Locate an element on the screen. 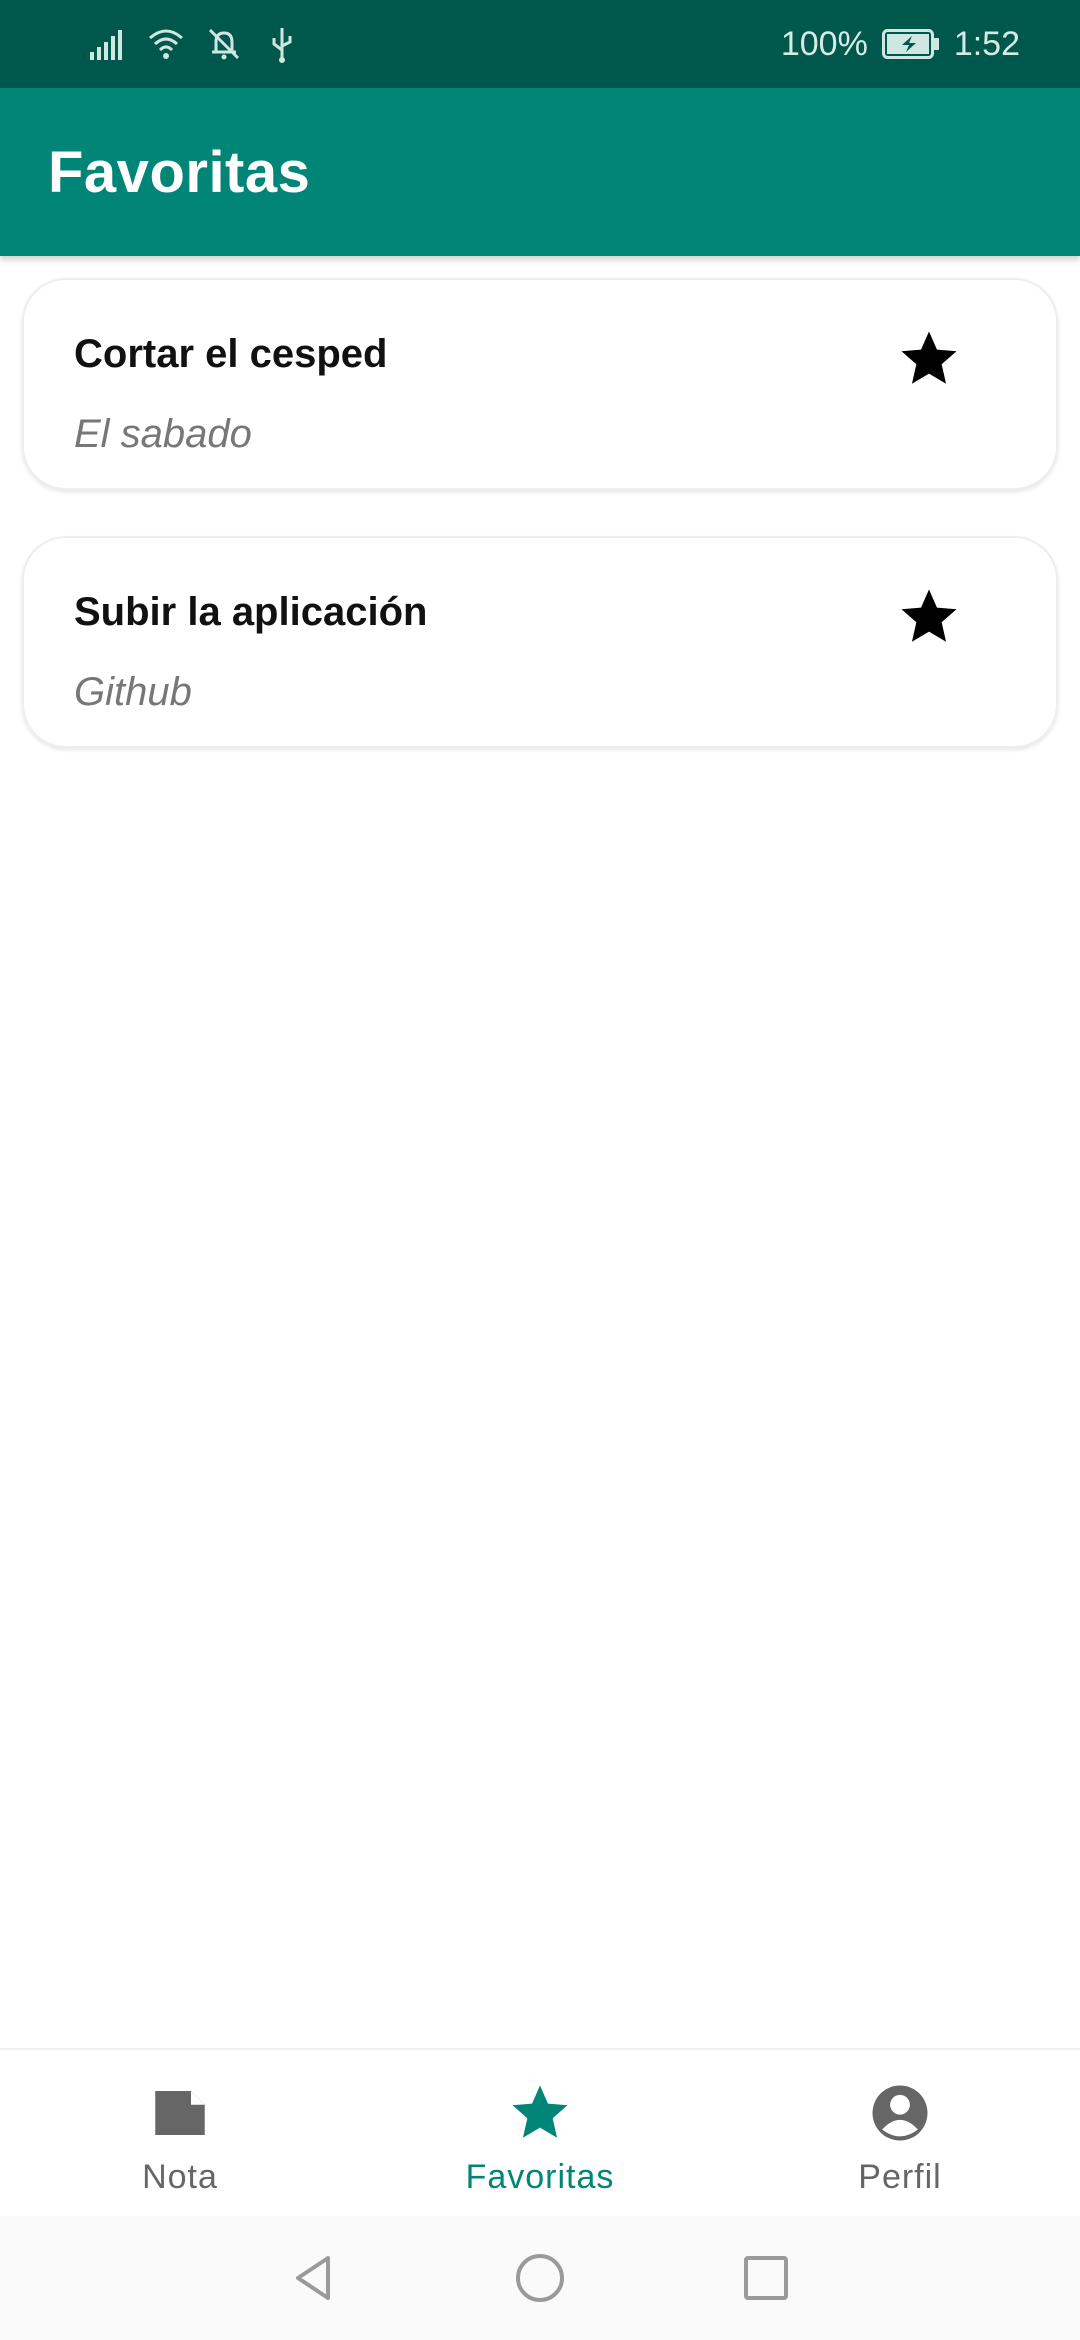 The height and width of the screenshot is (2340, 1080). wifi-icon is located at coordinates (166, 44).